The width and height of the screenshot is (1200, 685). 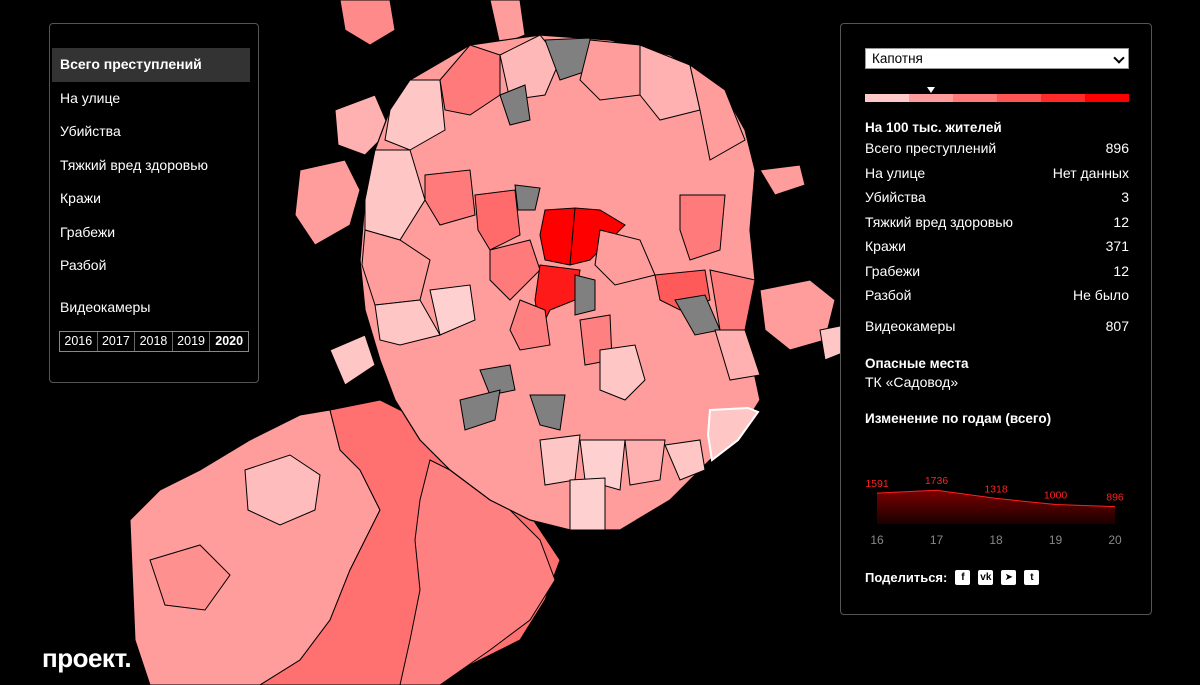 I want to click on stat-row: Всего преступлений 896, so click(x=997, y=148).